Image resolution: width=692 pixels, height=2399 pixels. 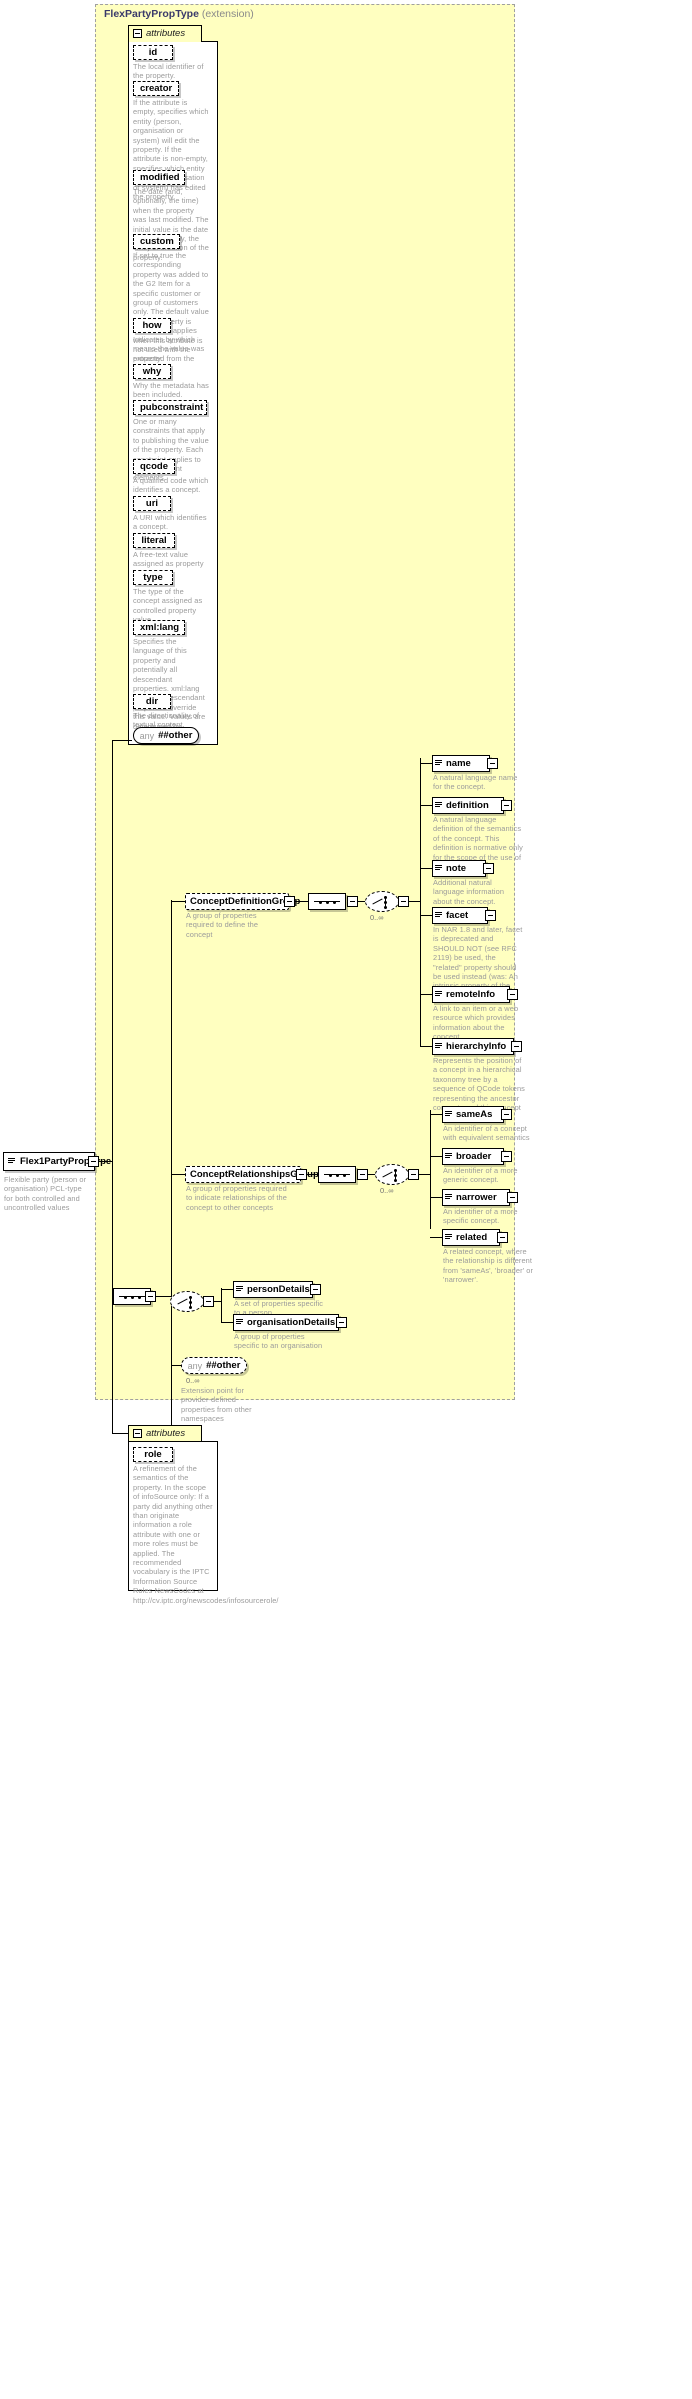 I want to click on cdg-name-branch, so click(x=426, y=763).